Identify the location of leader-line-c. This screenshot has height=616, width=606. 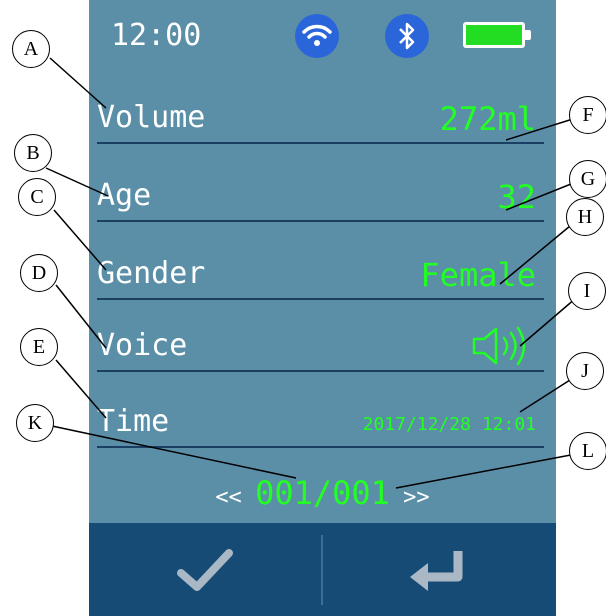
(80, 240).